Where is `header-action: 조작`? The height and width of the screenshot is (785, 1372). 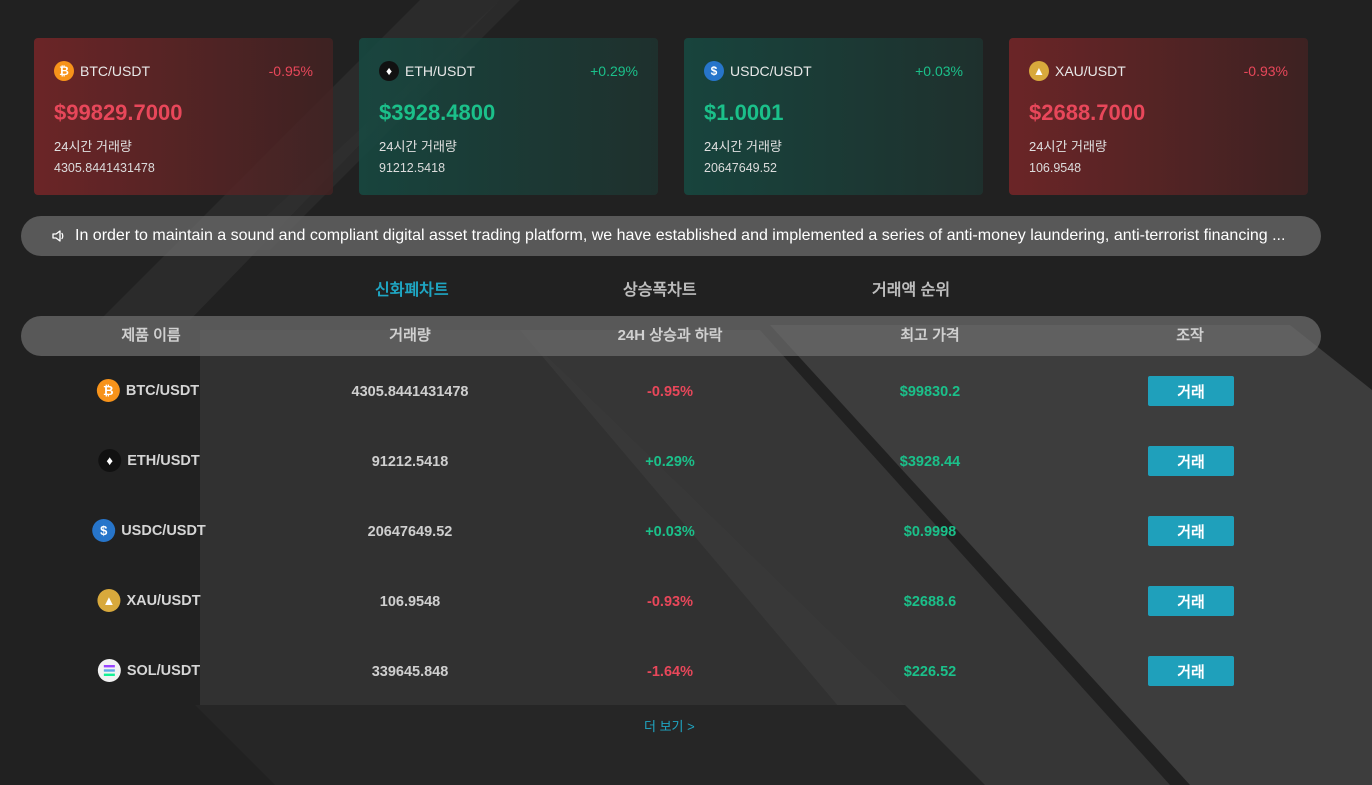 header-action: 조작 is located at coordinates (1190, 335).